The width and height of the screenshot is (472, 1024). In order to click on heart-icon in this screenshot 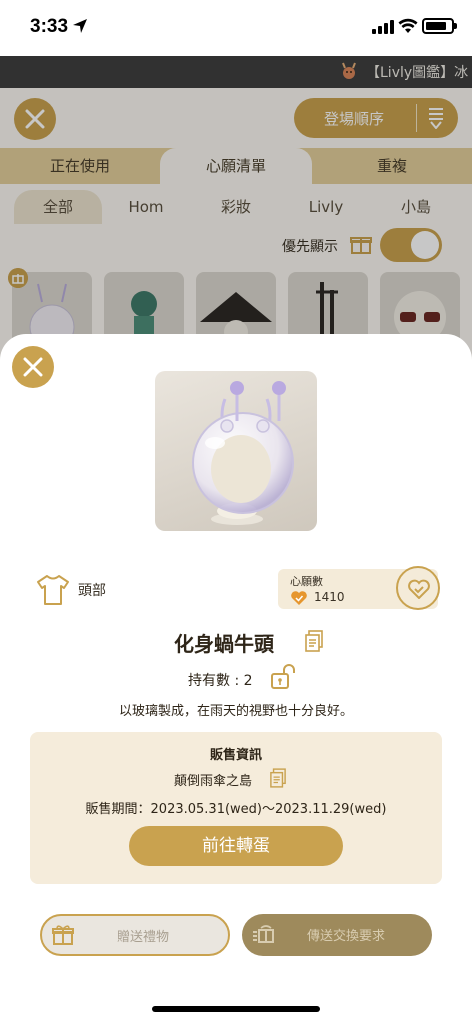, I will do `click(299, 598)`.